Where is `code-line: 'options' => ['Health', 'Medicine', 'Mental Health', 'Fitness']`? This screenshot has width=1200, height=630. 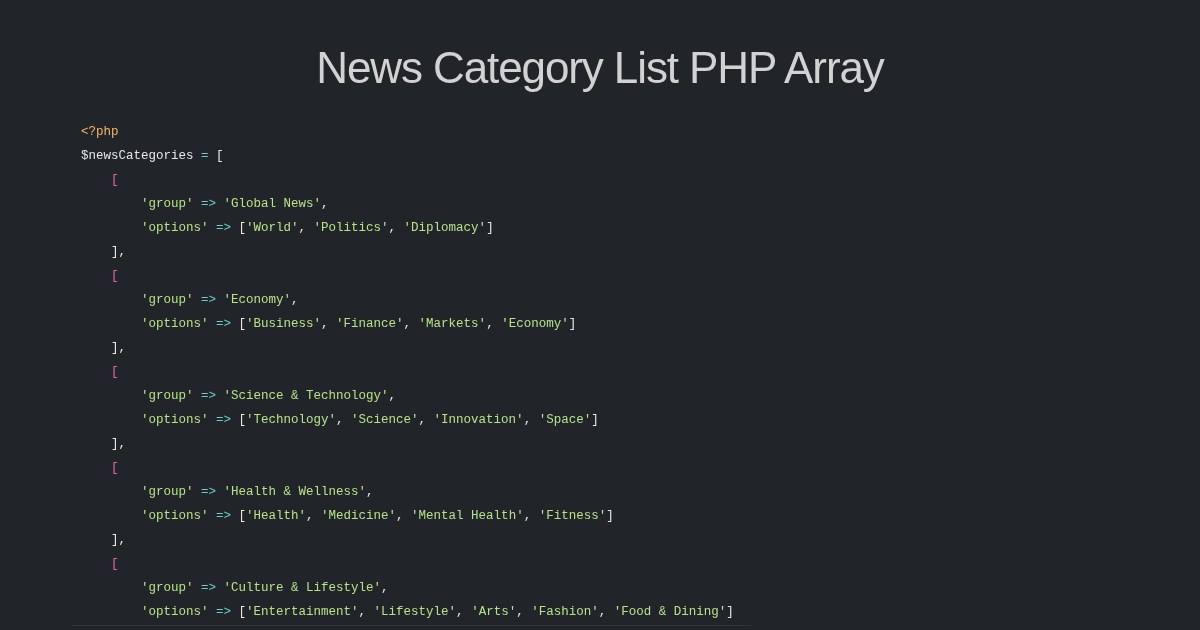 code-line: 'options' => ['Health', 'Medicine', 'Mental Health', 'Fitness'] is located at coordinates (377, 516).